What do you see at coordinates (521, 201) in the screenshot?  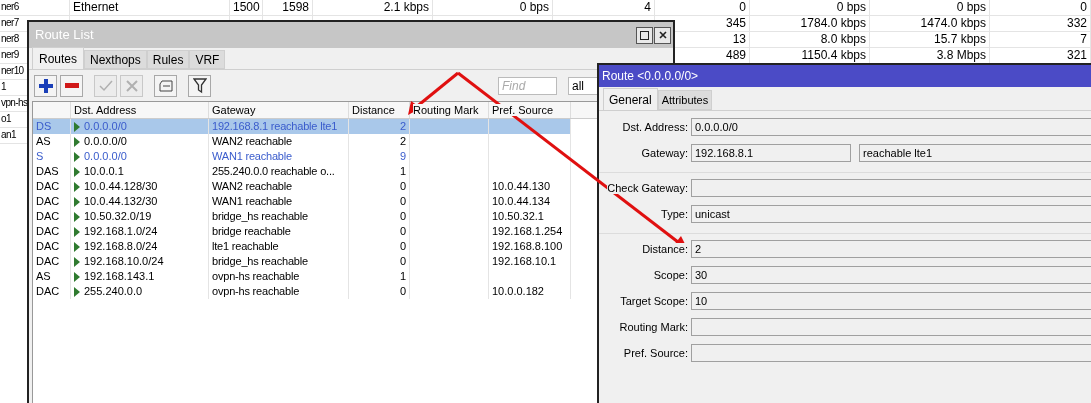 I see `table-cell: 10.0.44.134` at bounding box center [521, 201].